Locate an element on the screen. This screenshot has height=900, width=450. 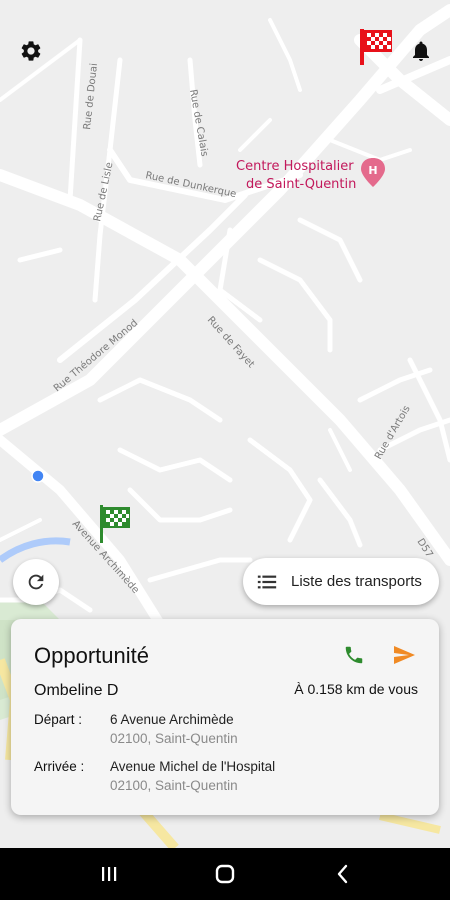
client-name: Ombeline D is located at coordinates (76, 690).